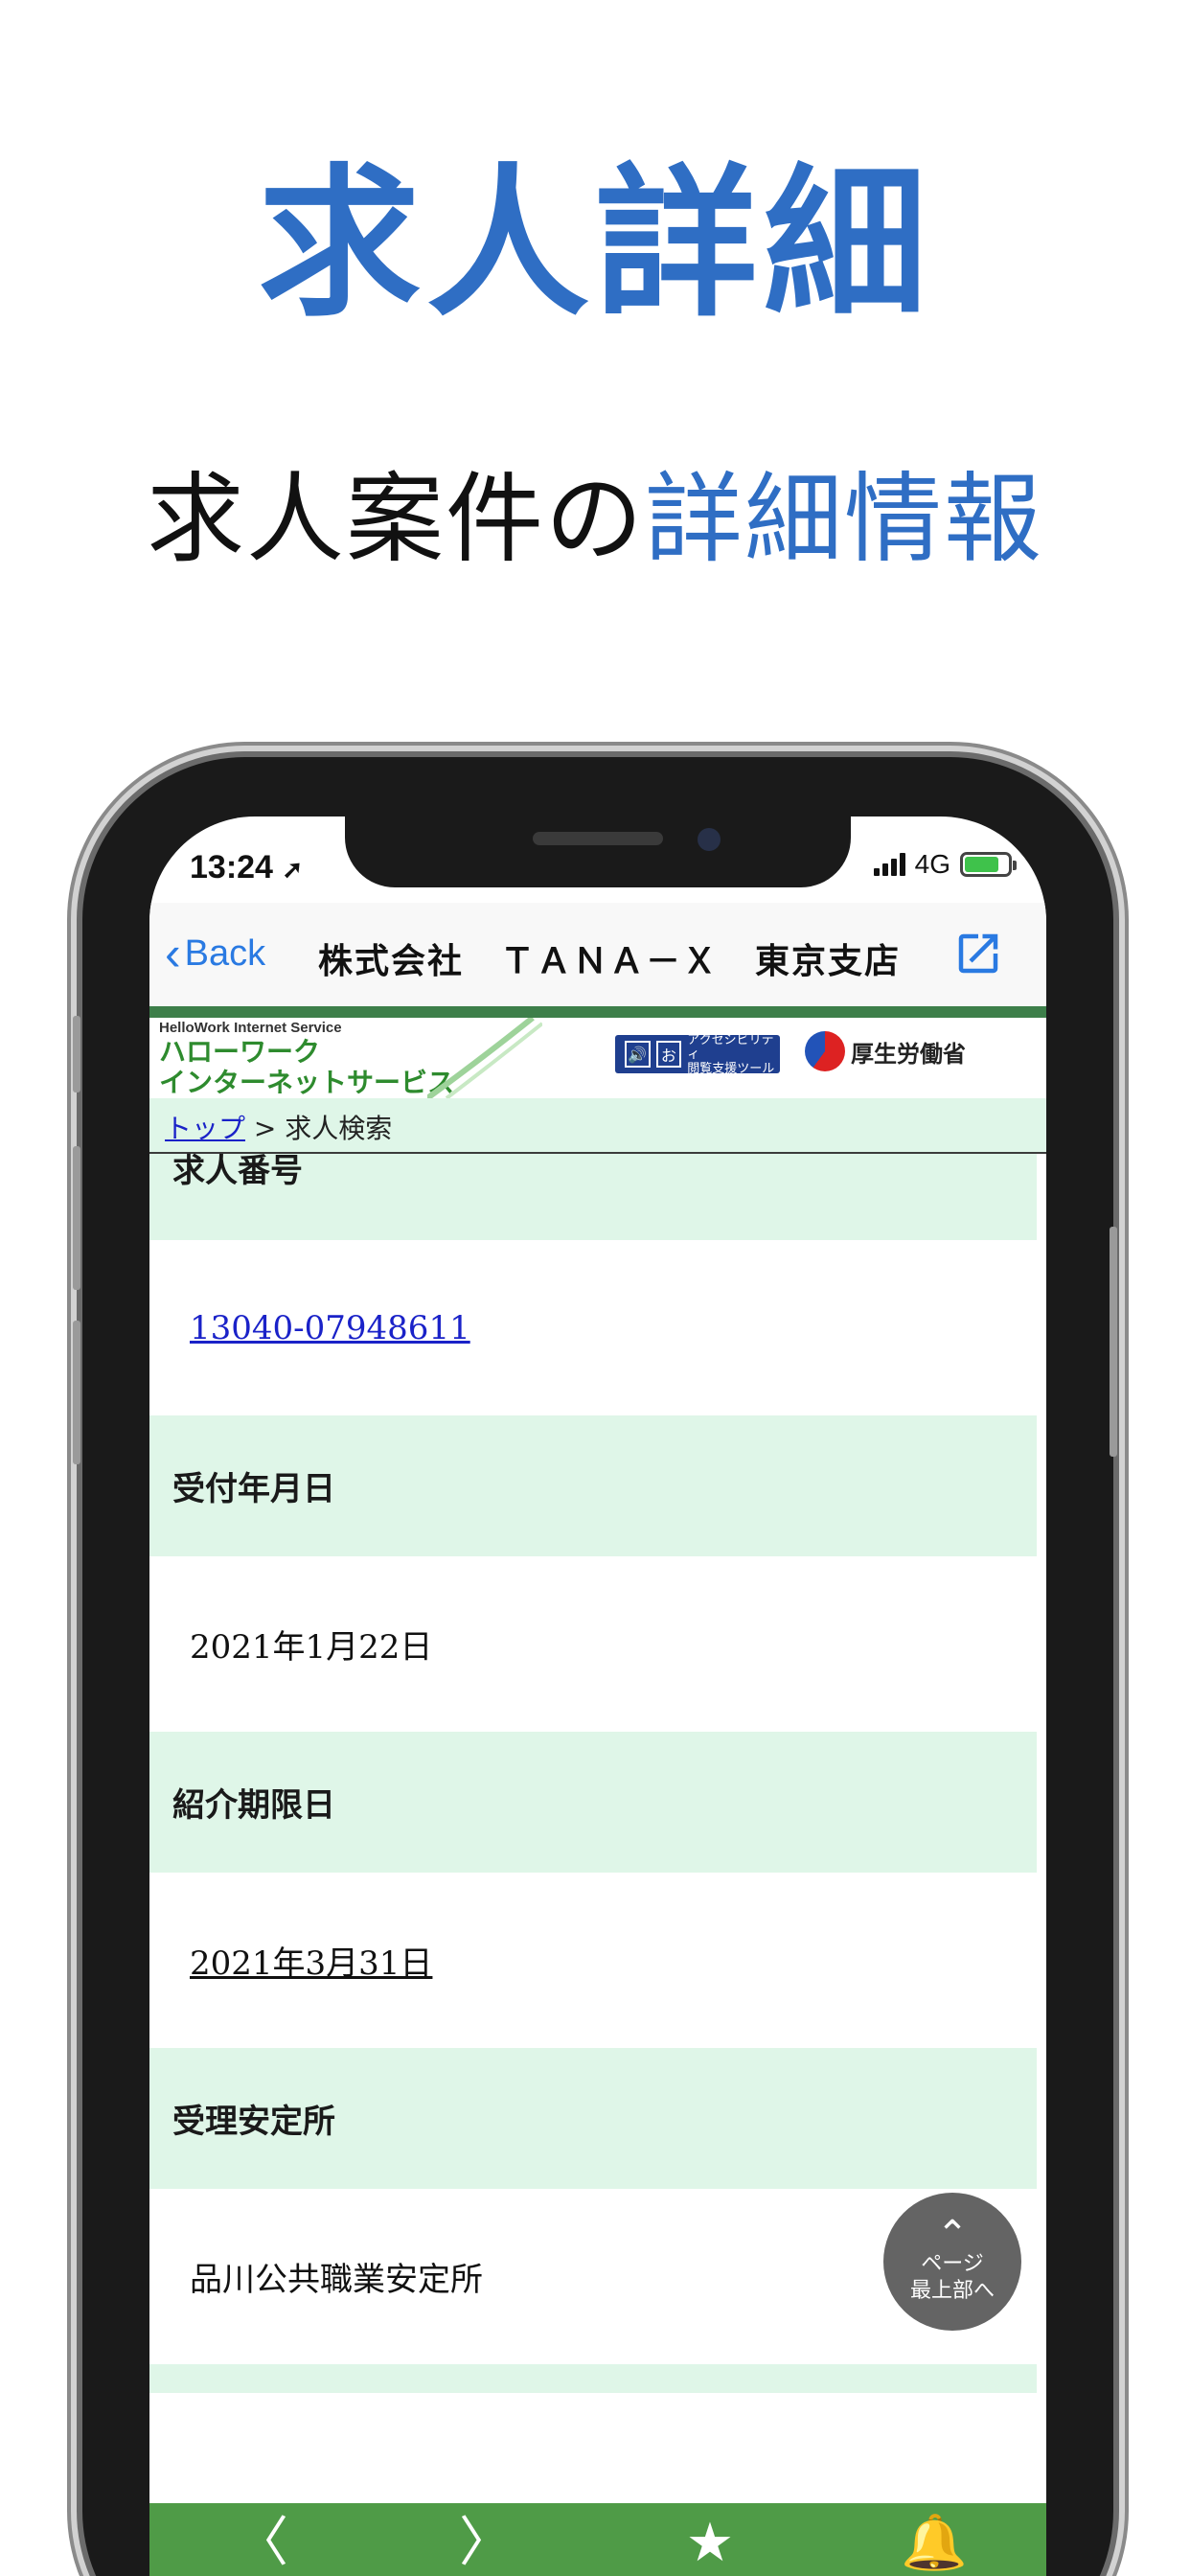 This screenshot has width=1190, height=2576. I want to click on back-label: Back, so click(225, 953).